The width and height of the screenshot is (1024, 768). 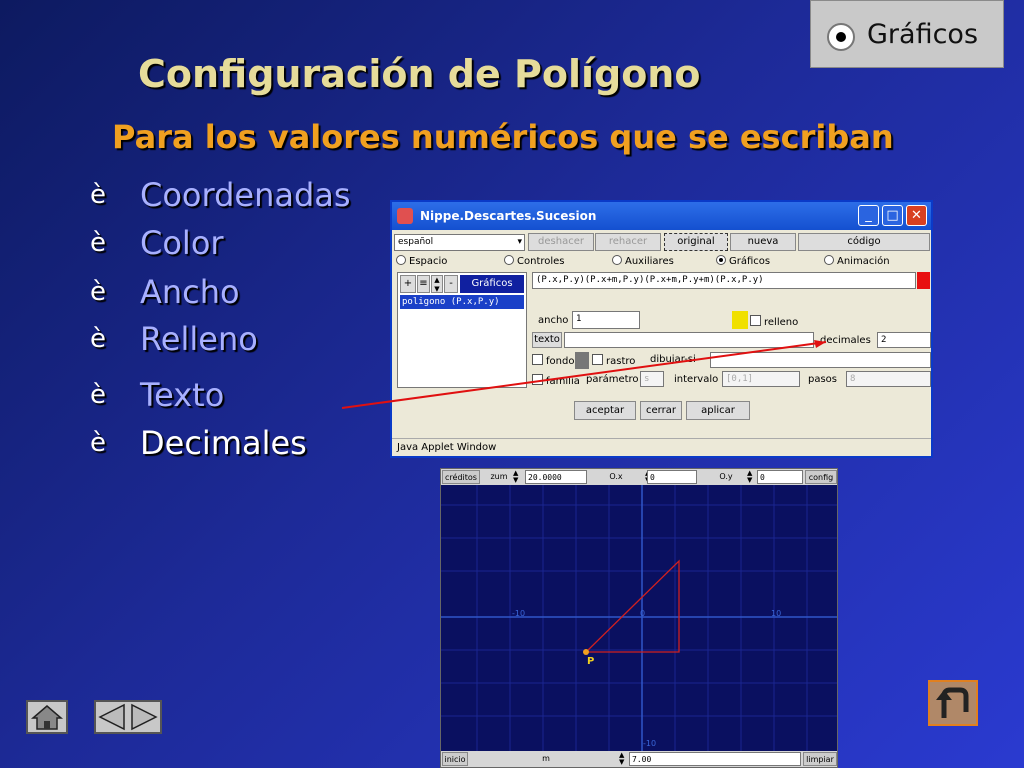 What do you see at coordinates (715, 759) in the screenshot?
I see `m-input: 7.00` at bounding box center [715, 759].